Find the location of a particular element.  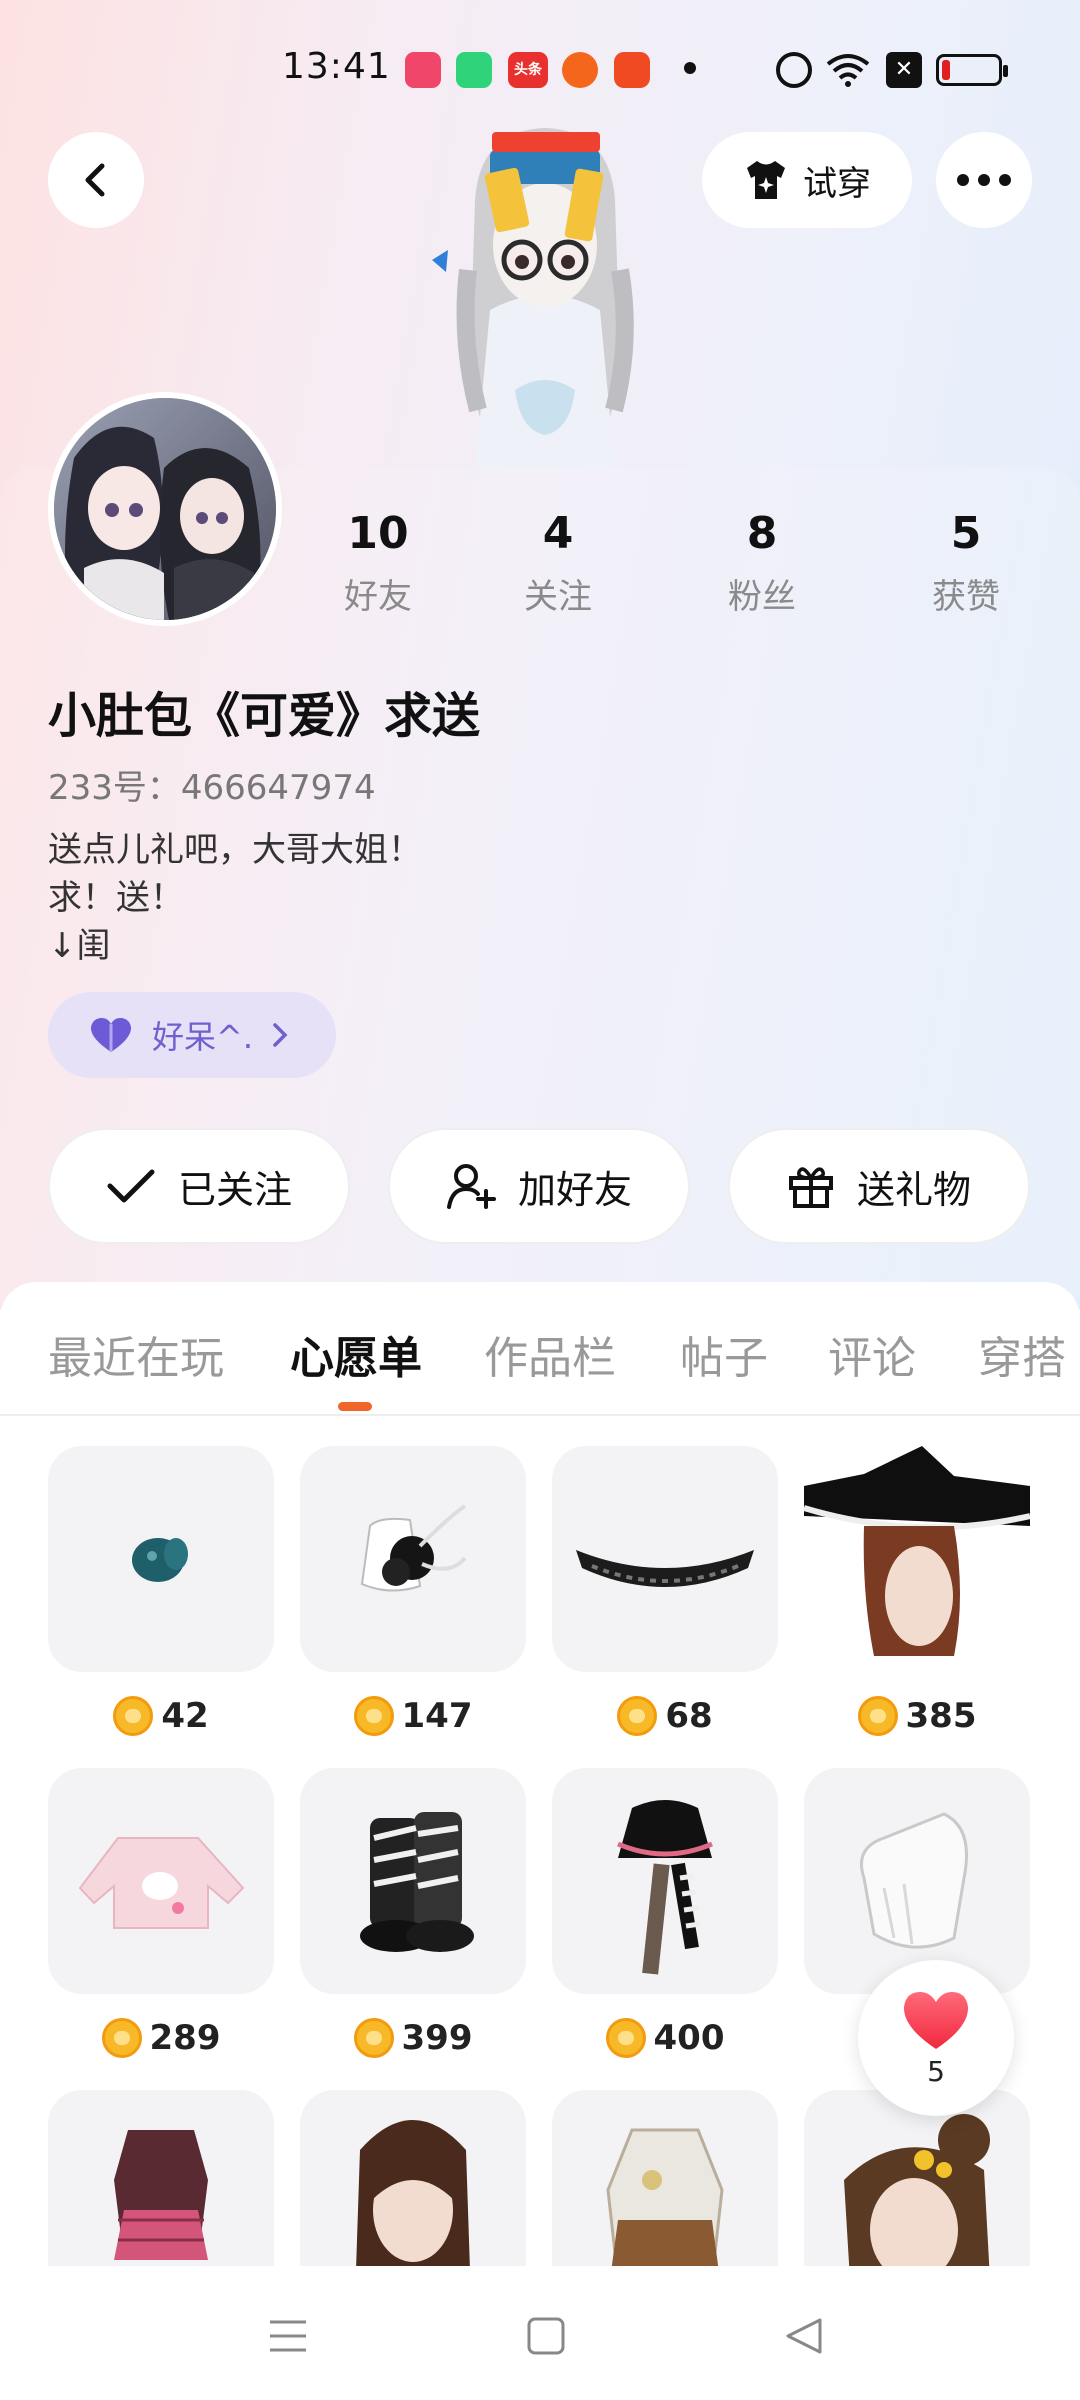

tab-wishlist: 心愿单 is located at coordinates (356, 1354).